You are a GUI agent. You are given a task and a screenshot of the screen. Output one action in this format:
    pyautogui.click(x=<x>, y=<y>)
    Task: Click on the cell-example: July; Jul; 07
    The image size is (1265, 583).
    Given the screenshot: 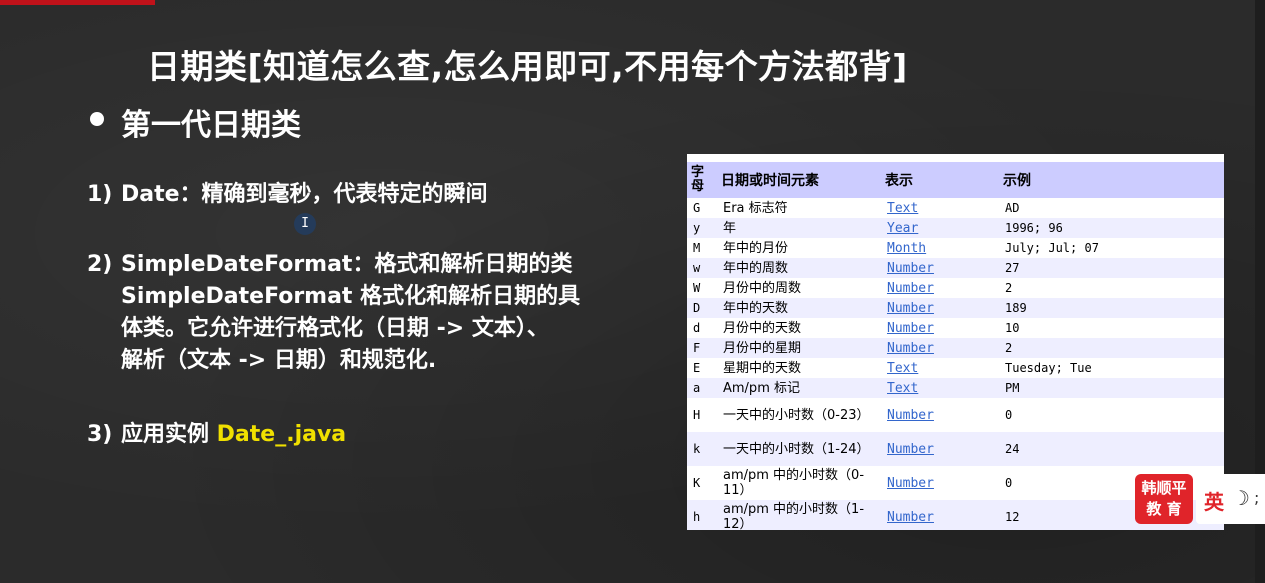 What is the action you would take?
    pyautogui.click(x=1052, y=248)
    